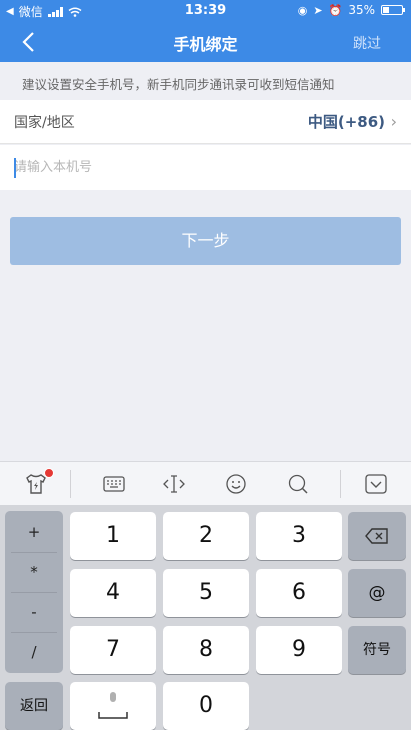  I want to click on cursor-move-button, so click(174, 484).